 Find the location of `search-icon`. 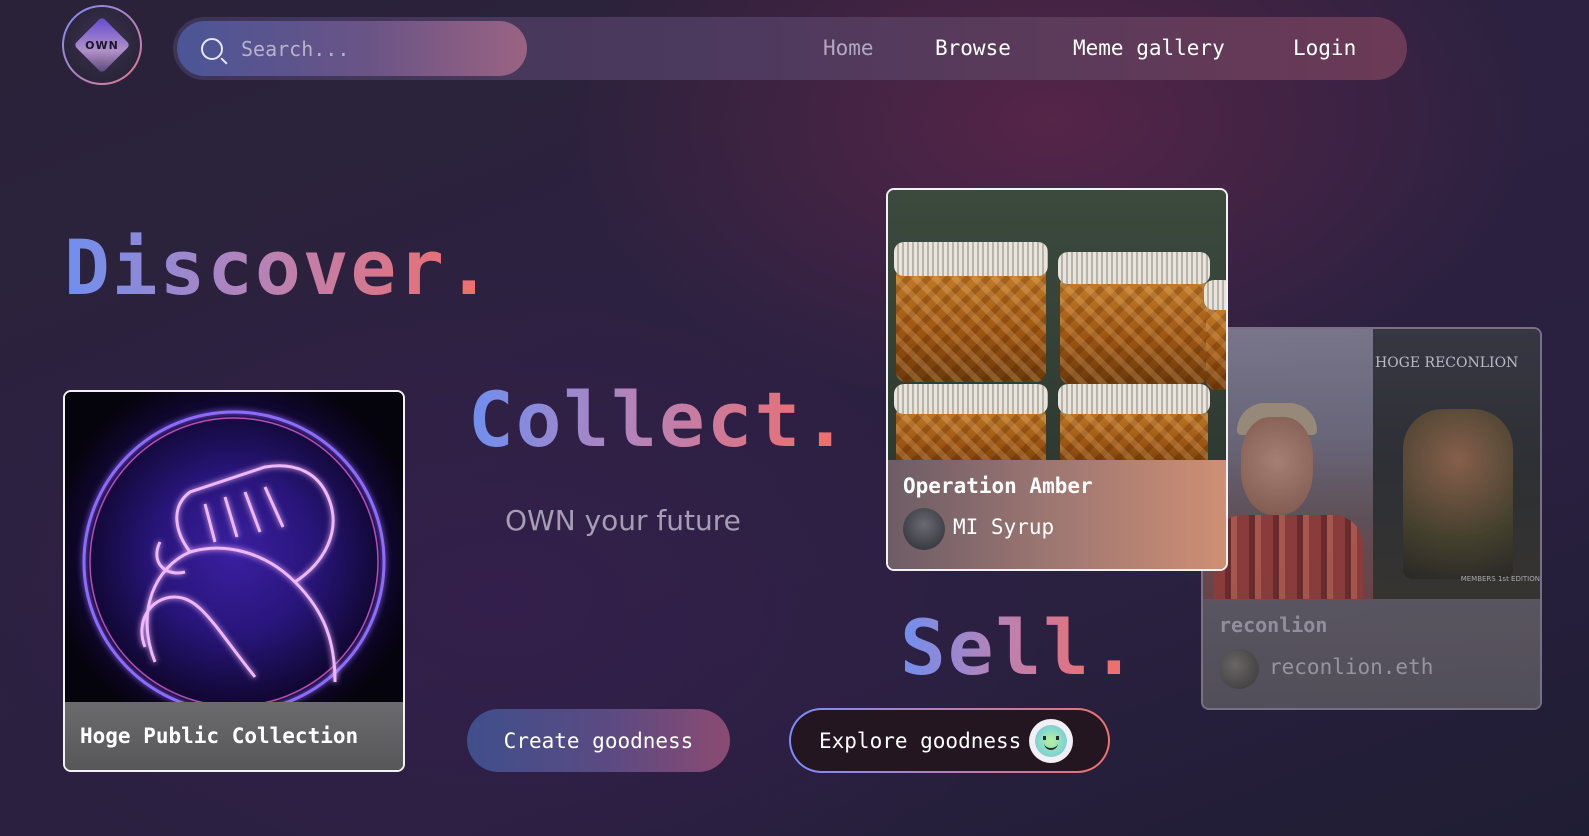

search-icon is located at coordinates (212, 48).